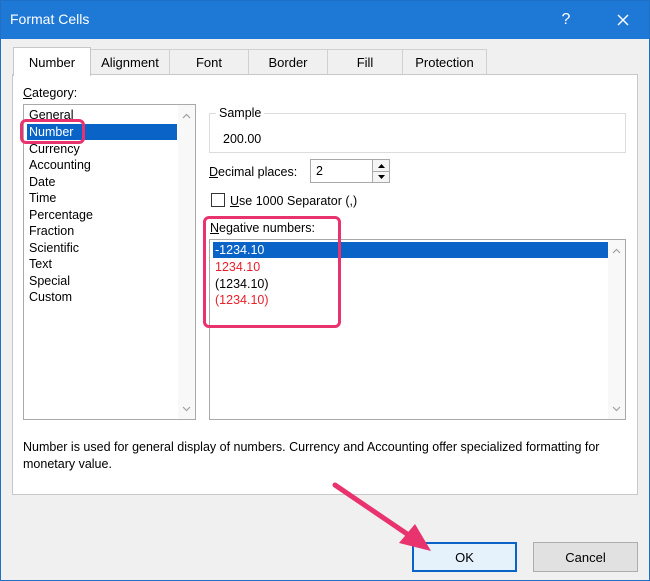  Describe the element at coordinates (48, 281) in the screenshot. I see `category-item-special: Special` at that location.